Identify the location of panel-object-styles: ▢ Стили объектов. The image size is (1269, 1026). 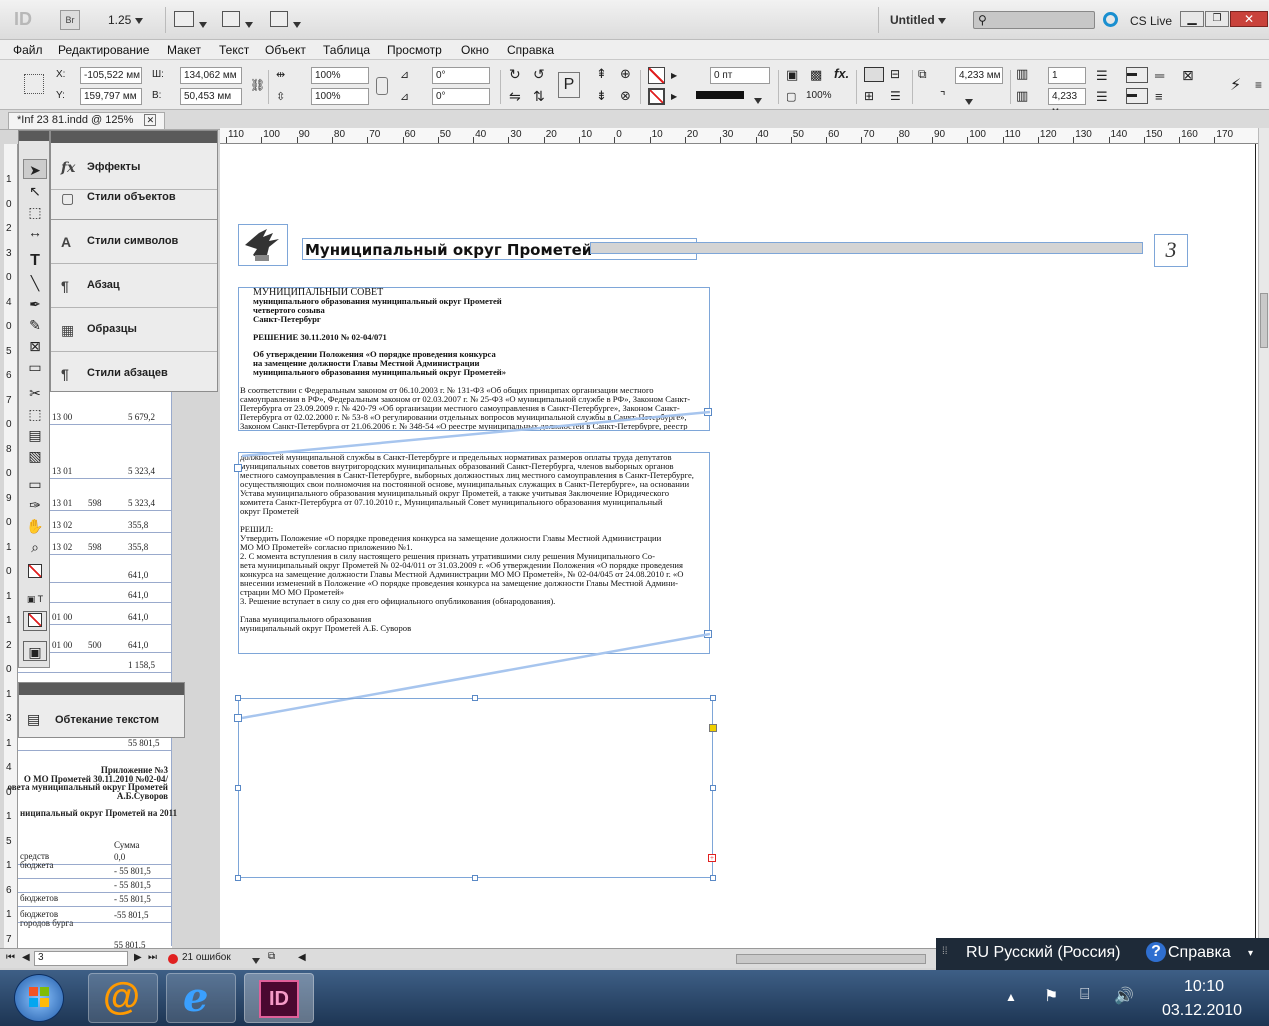
(134, 198).